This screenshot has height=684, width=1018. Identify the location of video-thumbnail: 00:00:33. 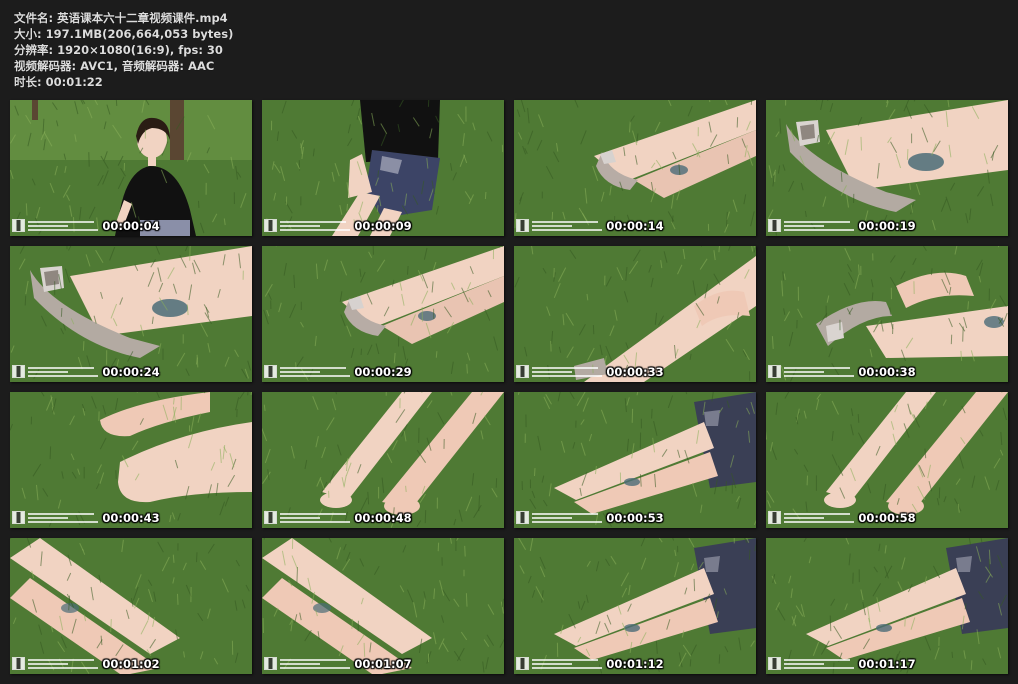
(635, 314).